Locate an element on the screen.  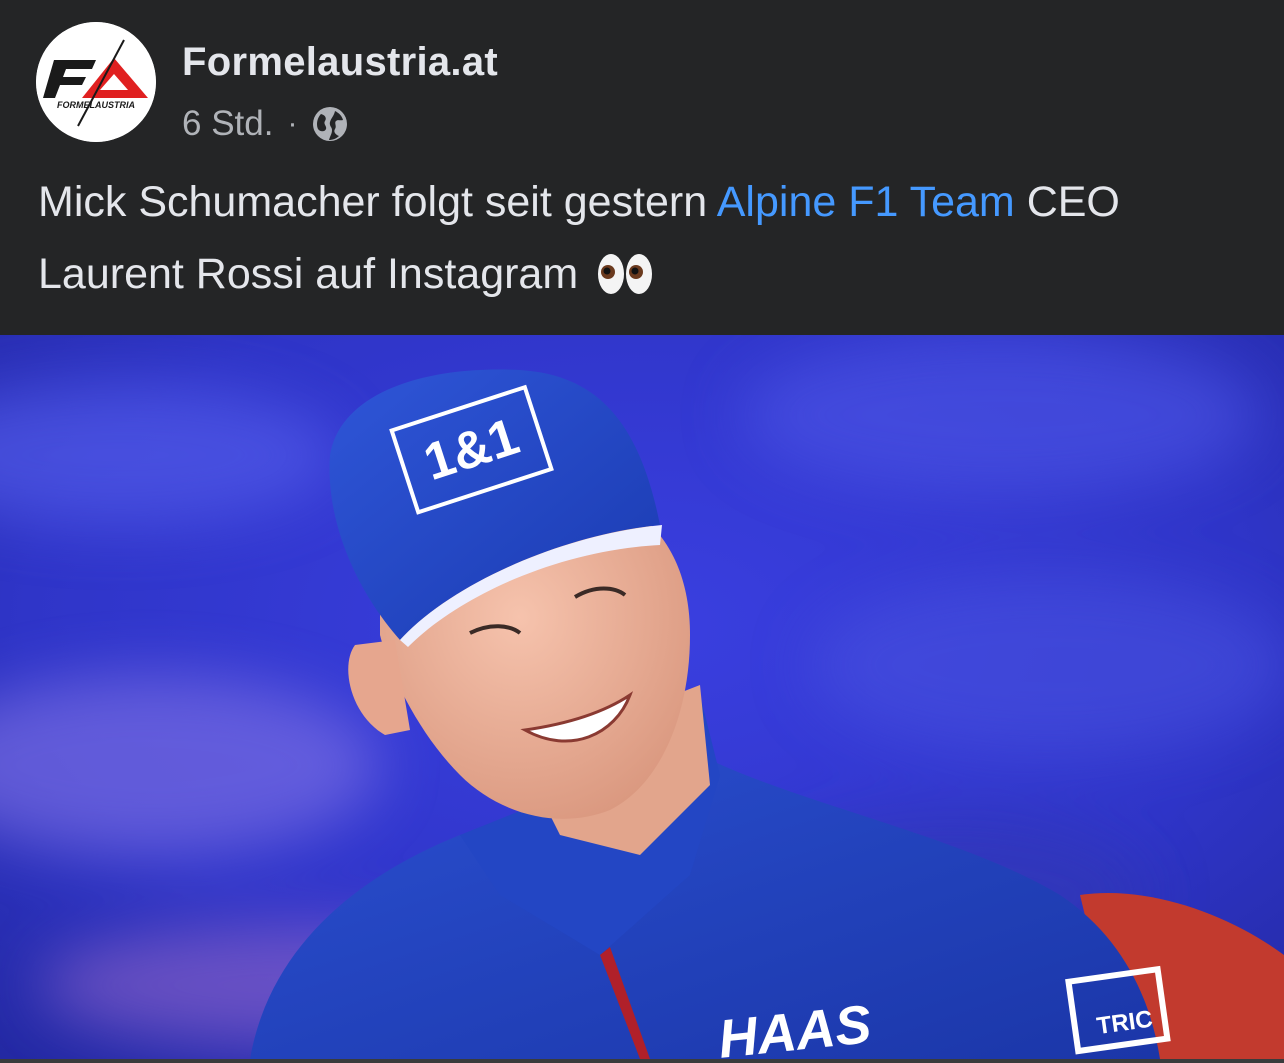
page-avatar: FORMELAUSTRIA is located at coordinates (96, 82).